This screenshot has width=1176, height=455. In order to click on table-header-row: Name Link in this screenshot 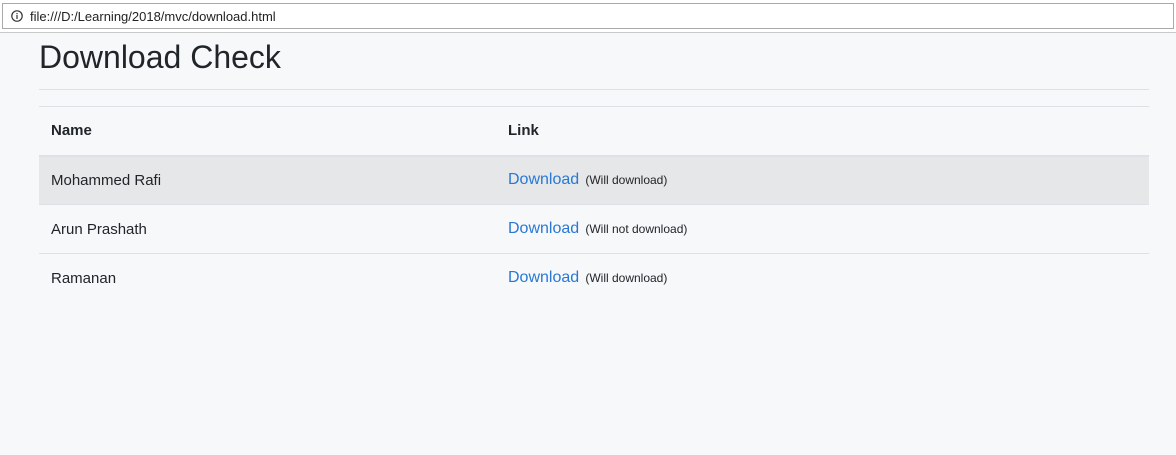, I will do `click(594, 131)`.